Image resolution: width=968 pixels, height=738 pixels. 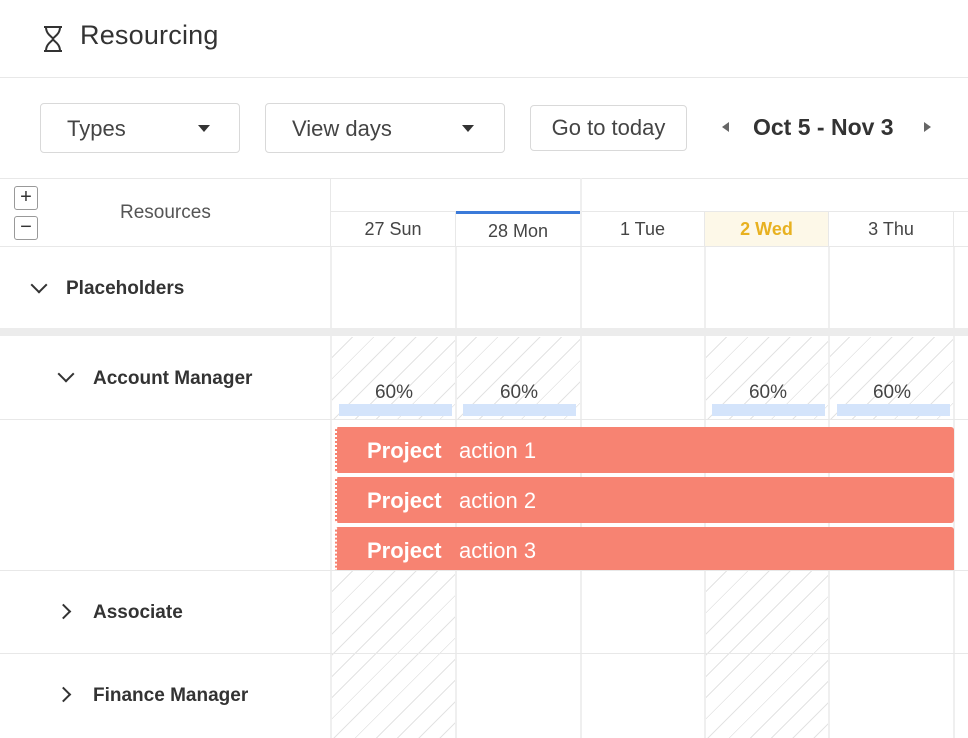 What do you see at coordinates (608, 128) in the screenshot?
I see `go-to-today-button: Go to today` at bounding box center [608, 128].